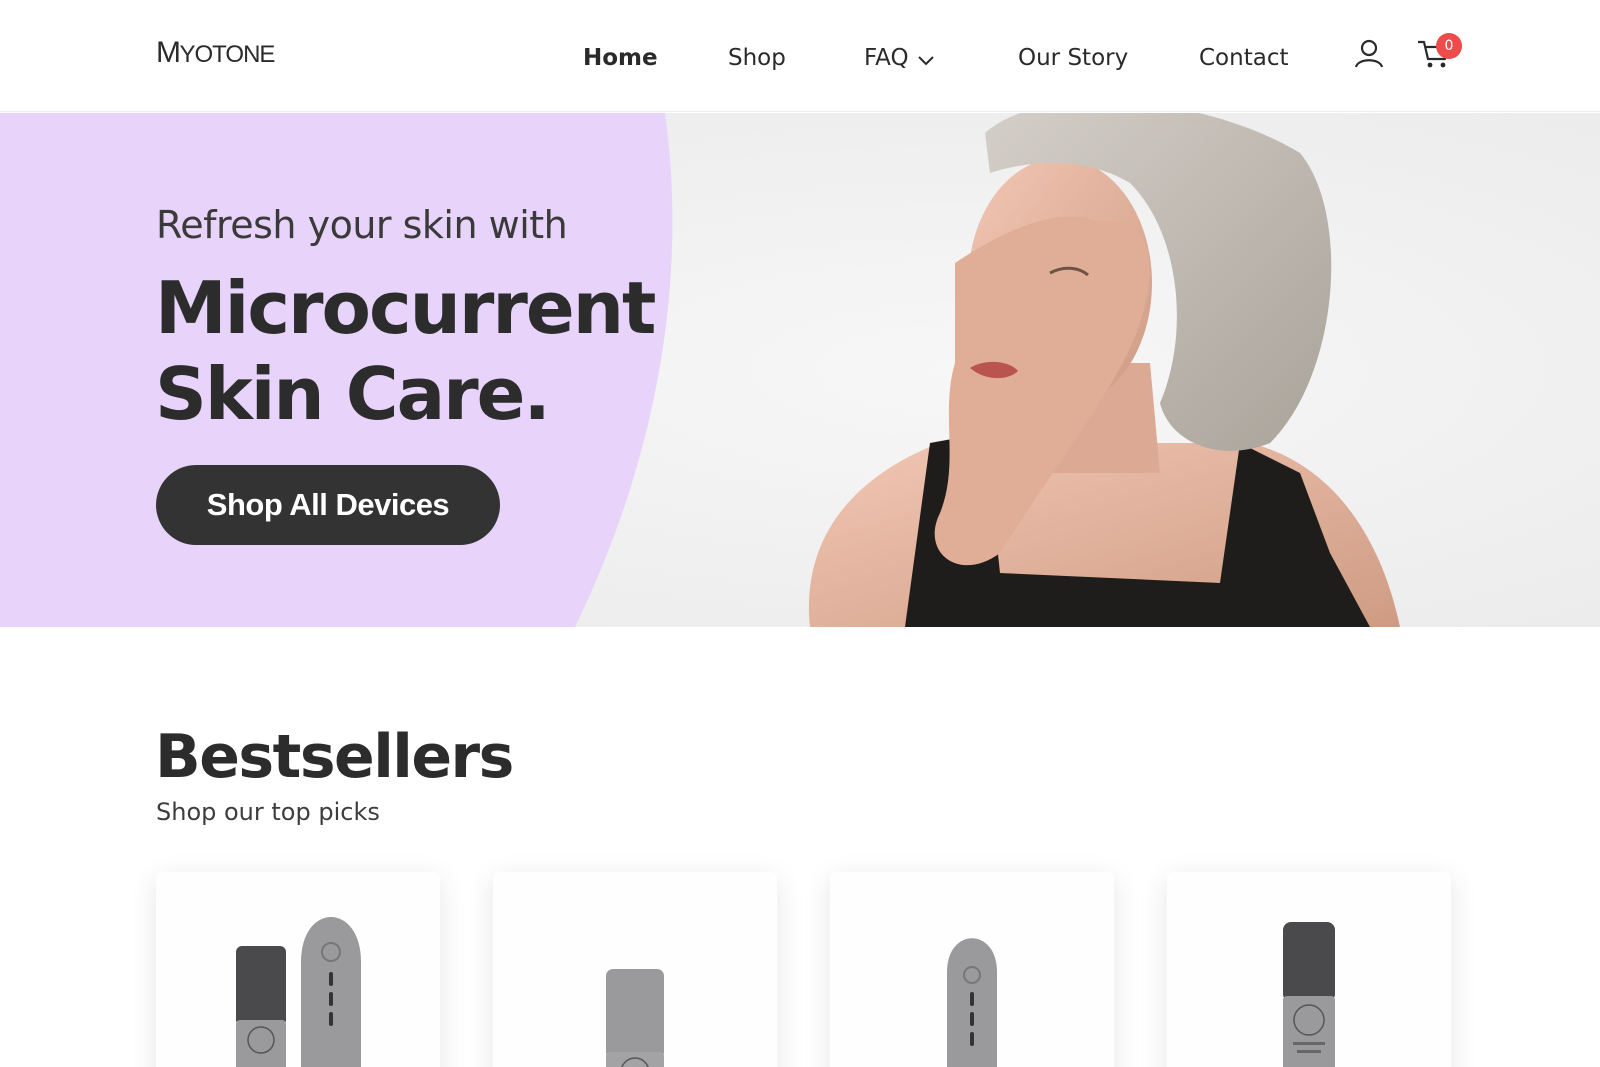 The height and width of the screenshot is (1067, 1600). What do you see at coordinates (298, 992) in the screenshot?
I see `device-and-serum-bundle-image` at bounding box center [298, 992].